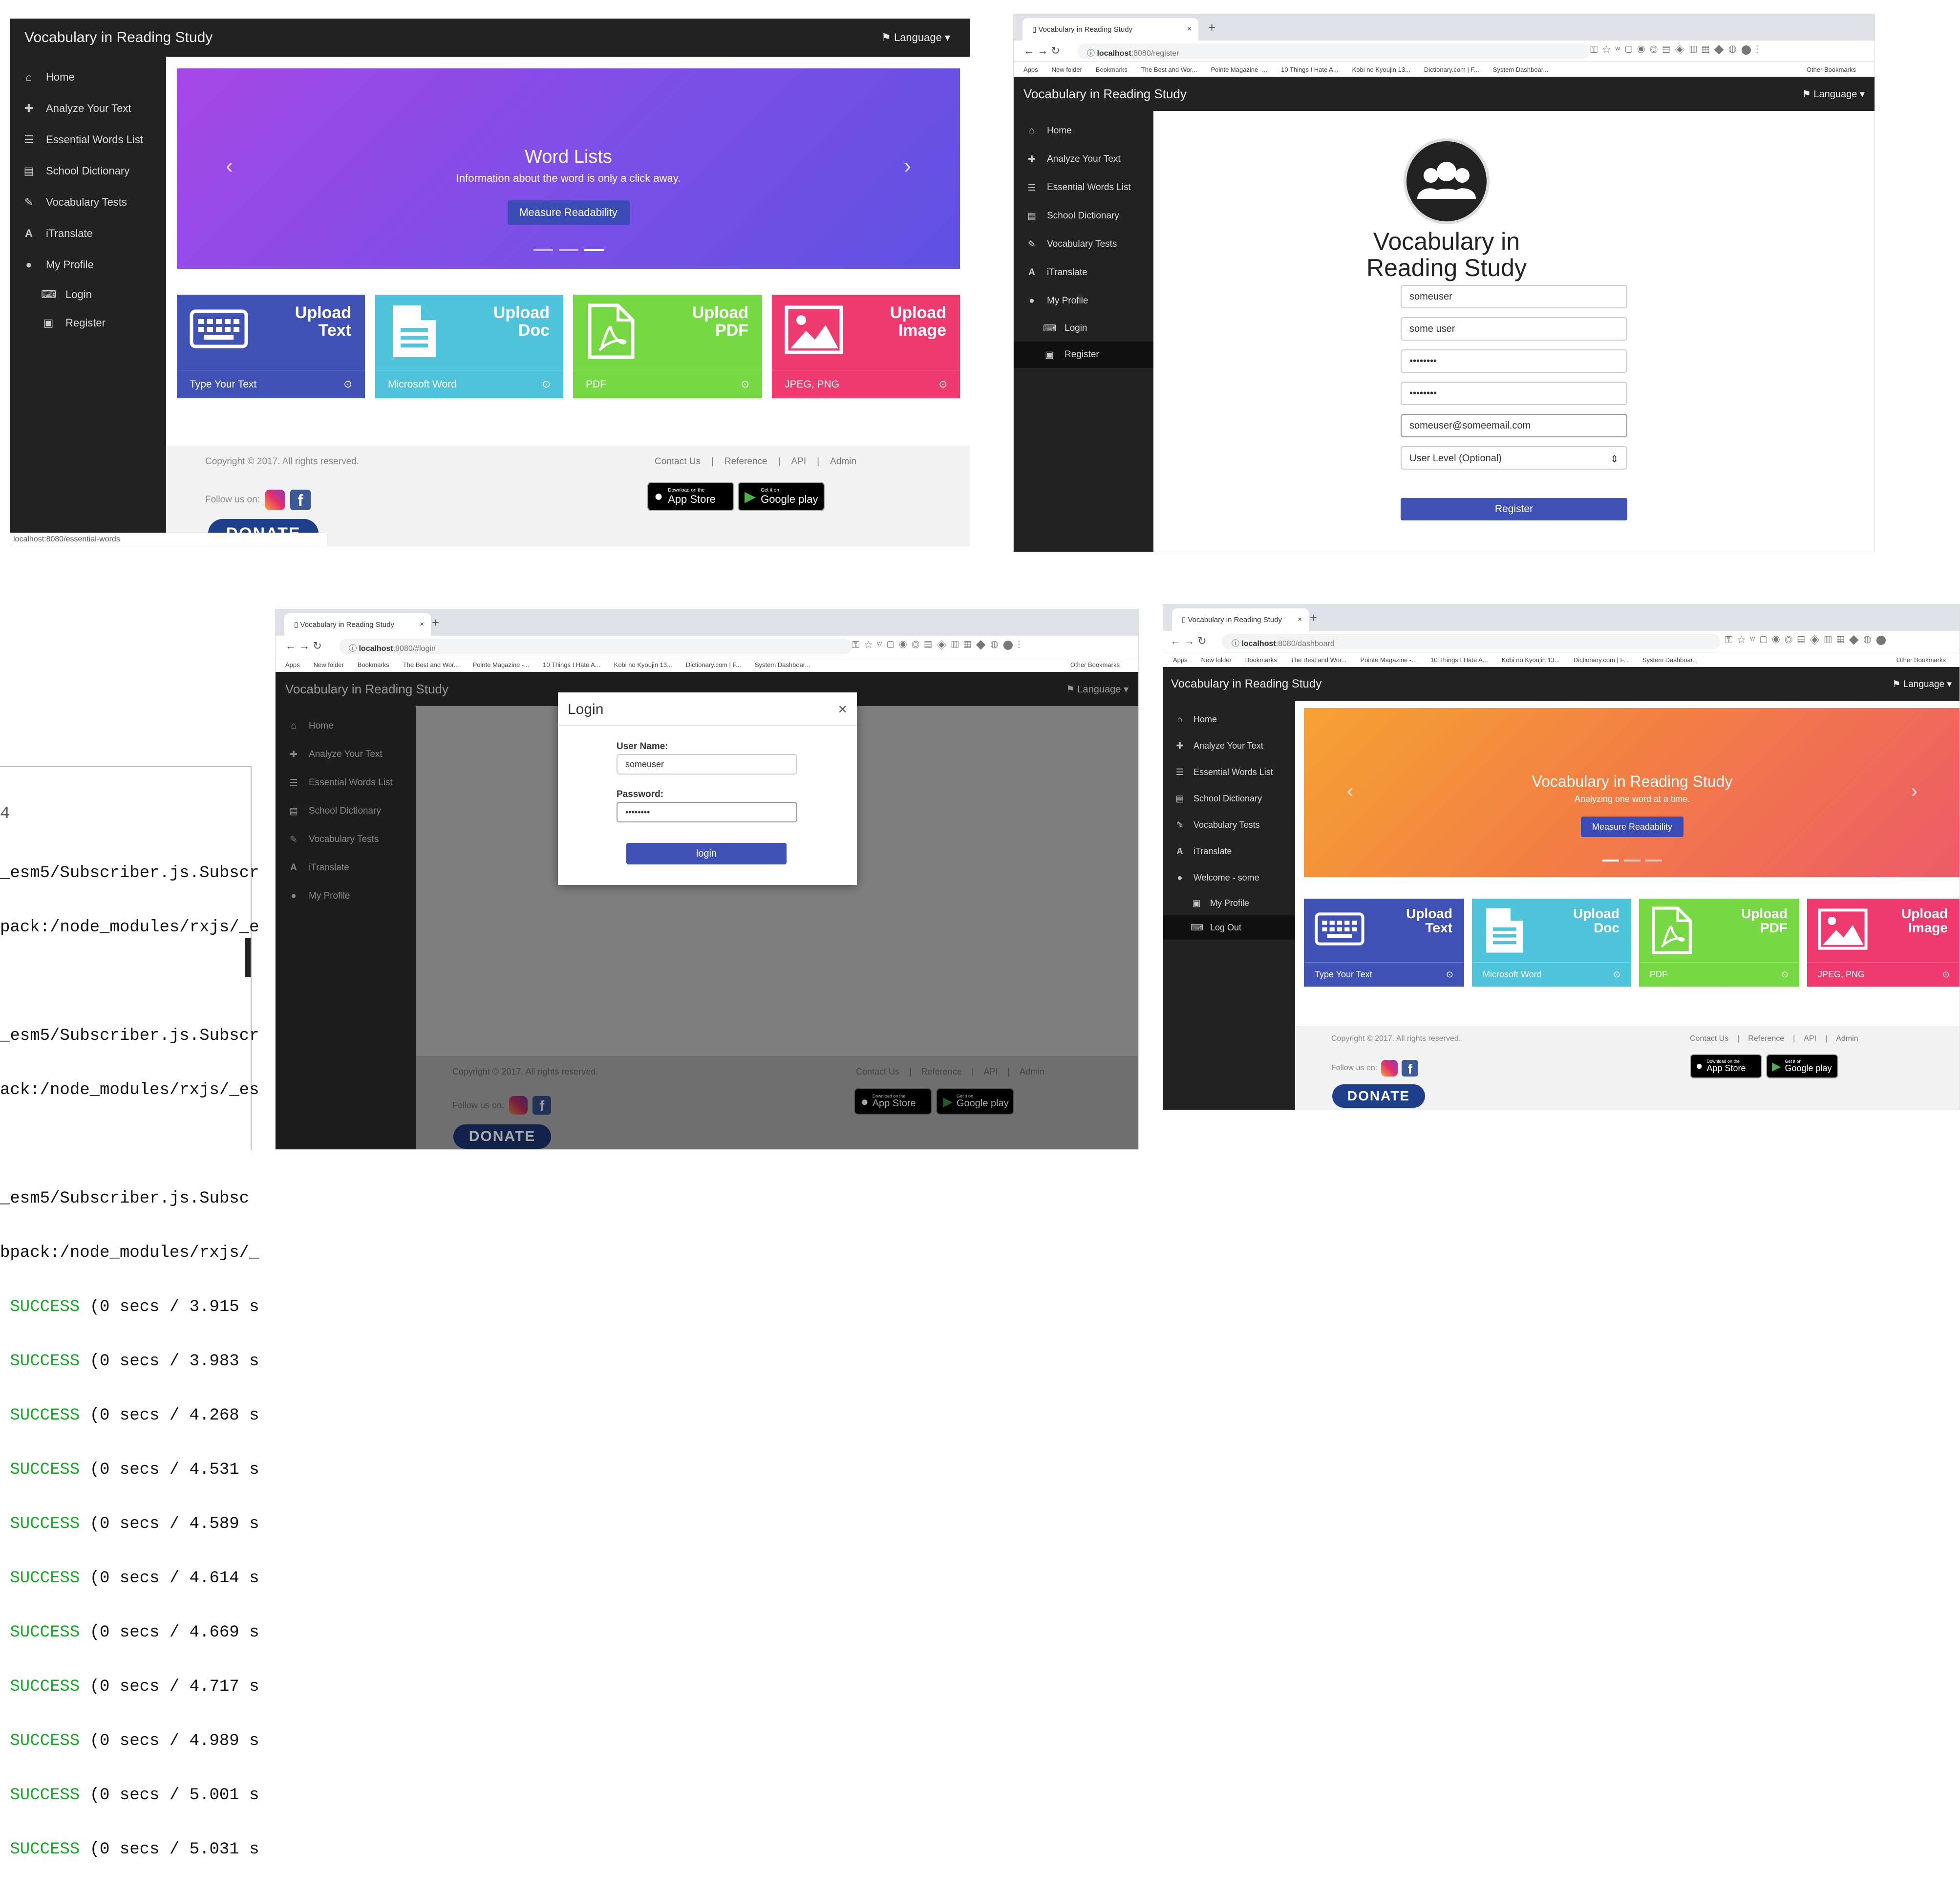  Describe the element at coordinates (707, 764) in the screenshot. I see `username-input` at that location.